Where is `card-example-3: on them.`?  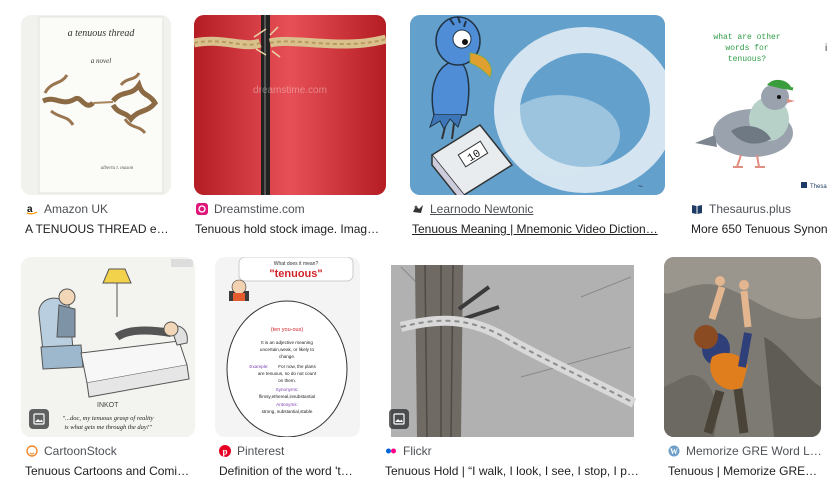
card-example-3: on them. is located at coordinates (287, 380).